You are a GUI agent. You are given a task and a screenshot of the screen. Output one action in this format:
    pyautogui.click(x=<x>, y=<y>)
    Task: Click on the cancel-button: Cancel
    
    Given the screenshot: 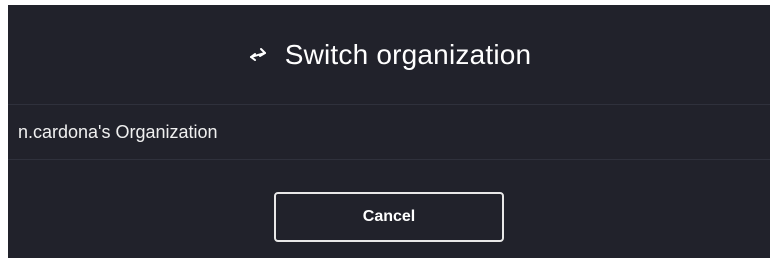 What is the action you would take?
    pyautogui.click(x=389, y=217)
    